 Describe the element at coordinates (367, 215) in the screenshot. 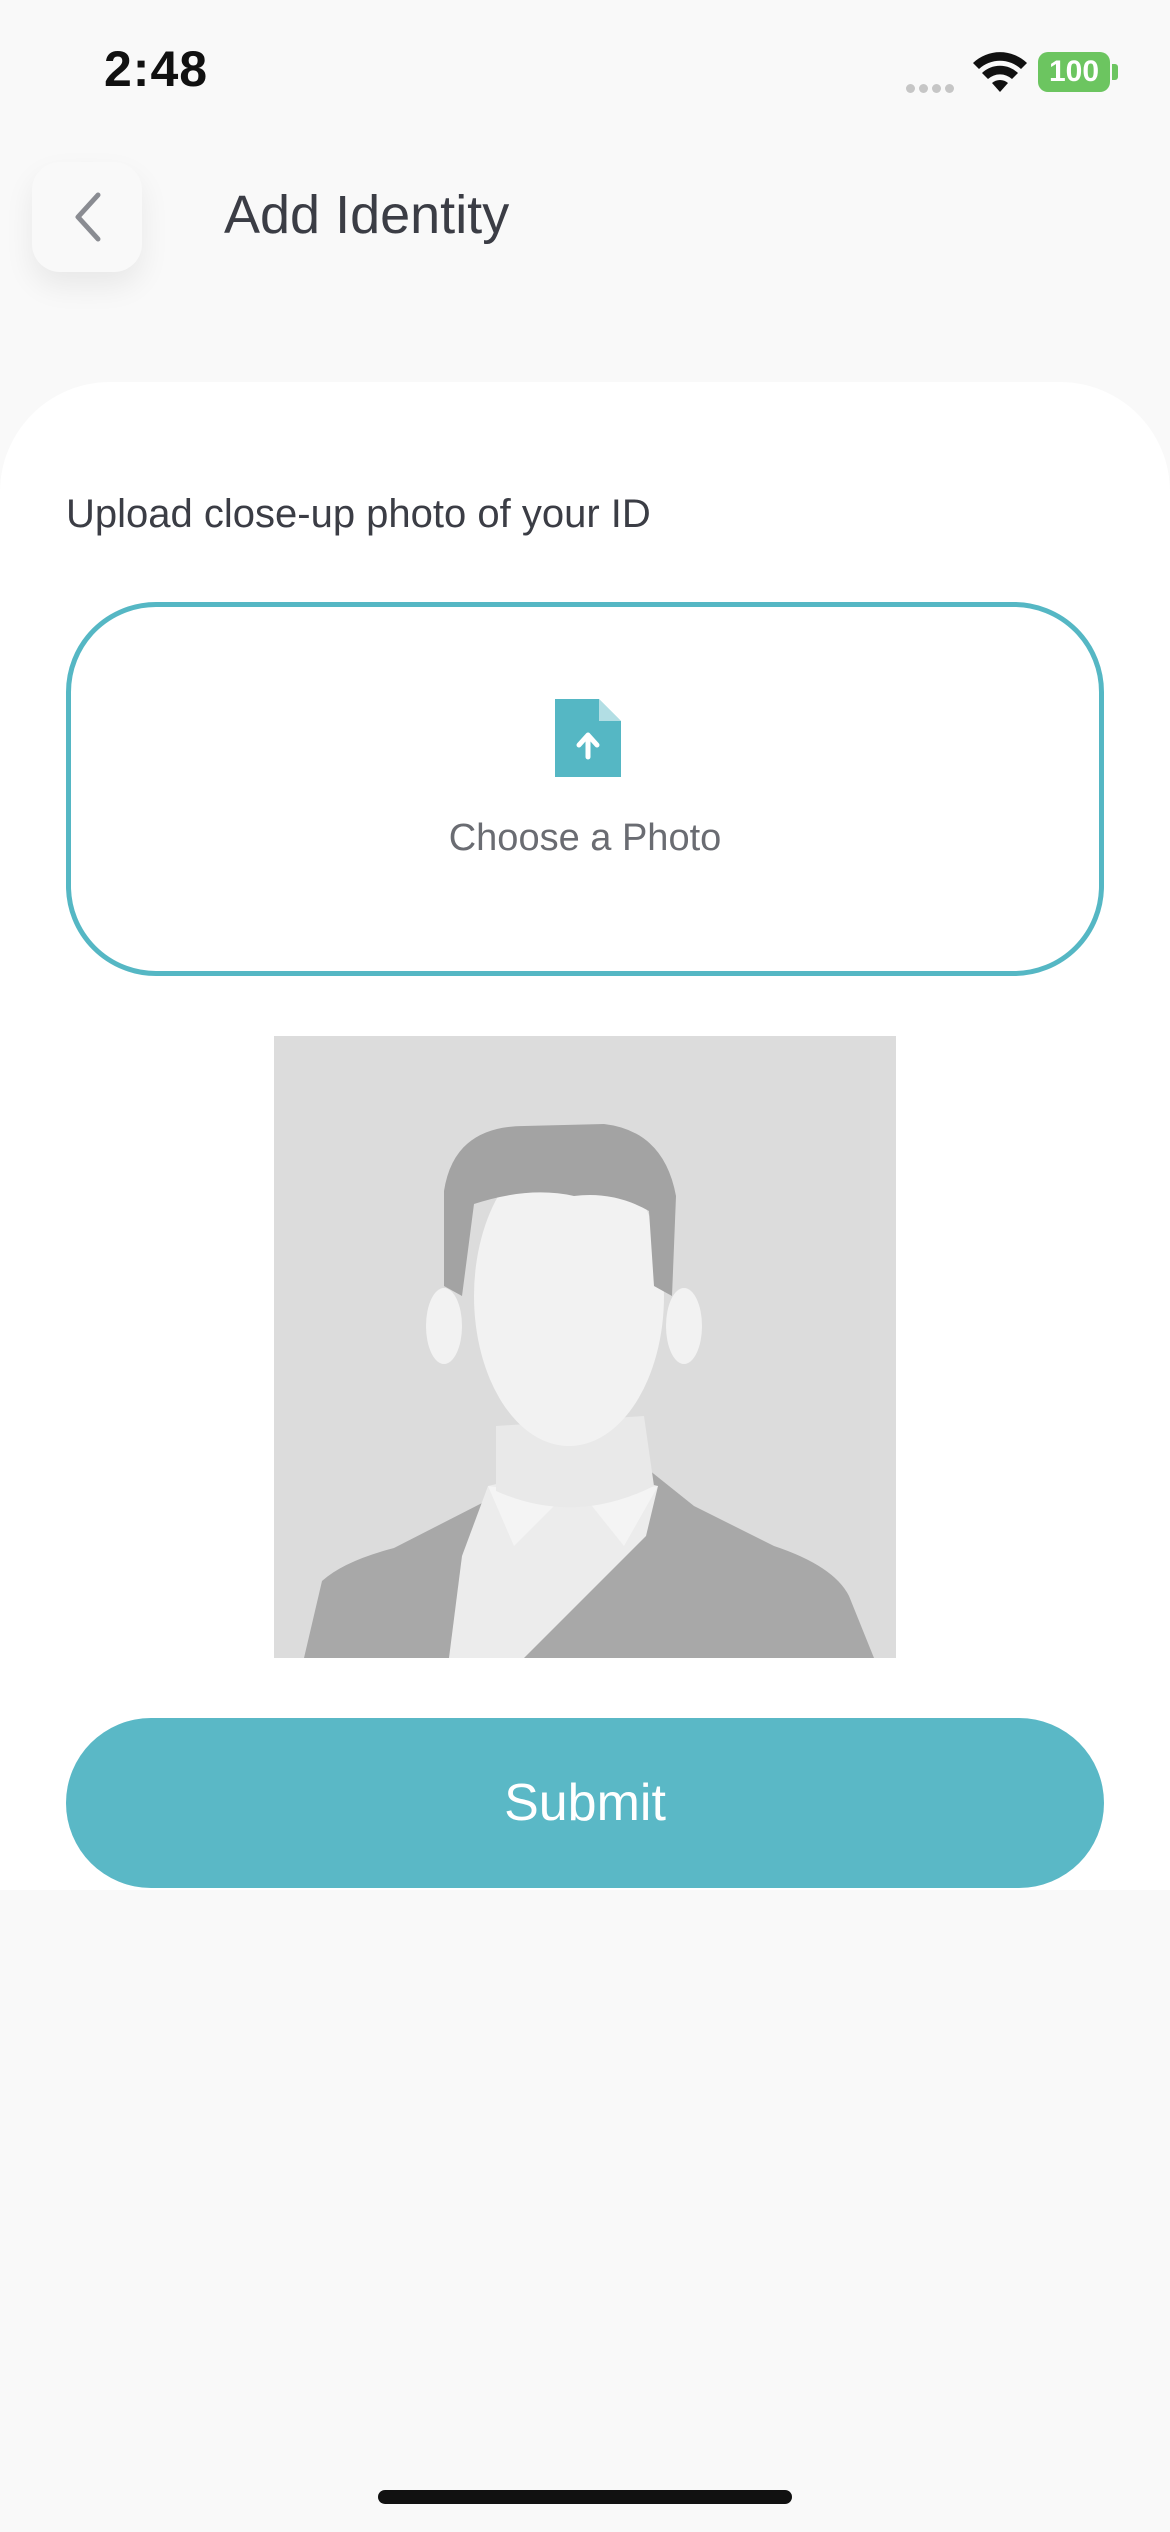

I see `page-title: Add Identity` at that location.